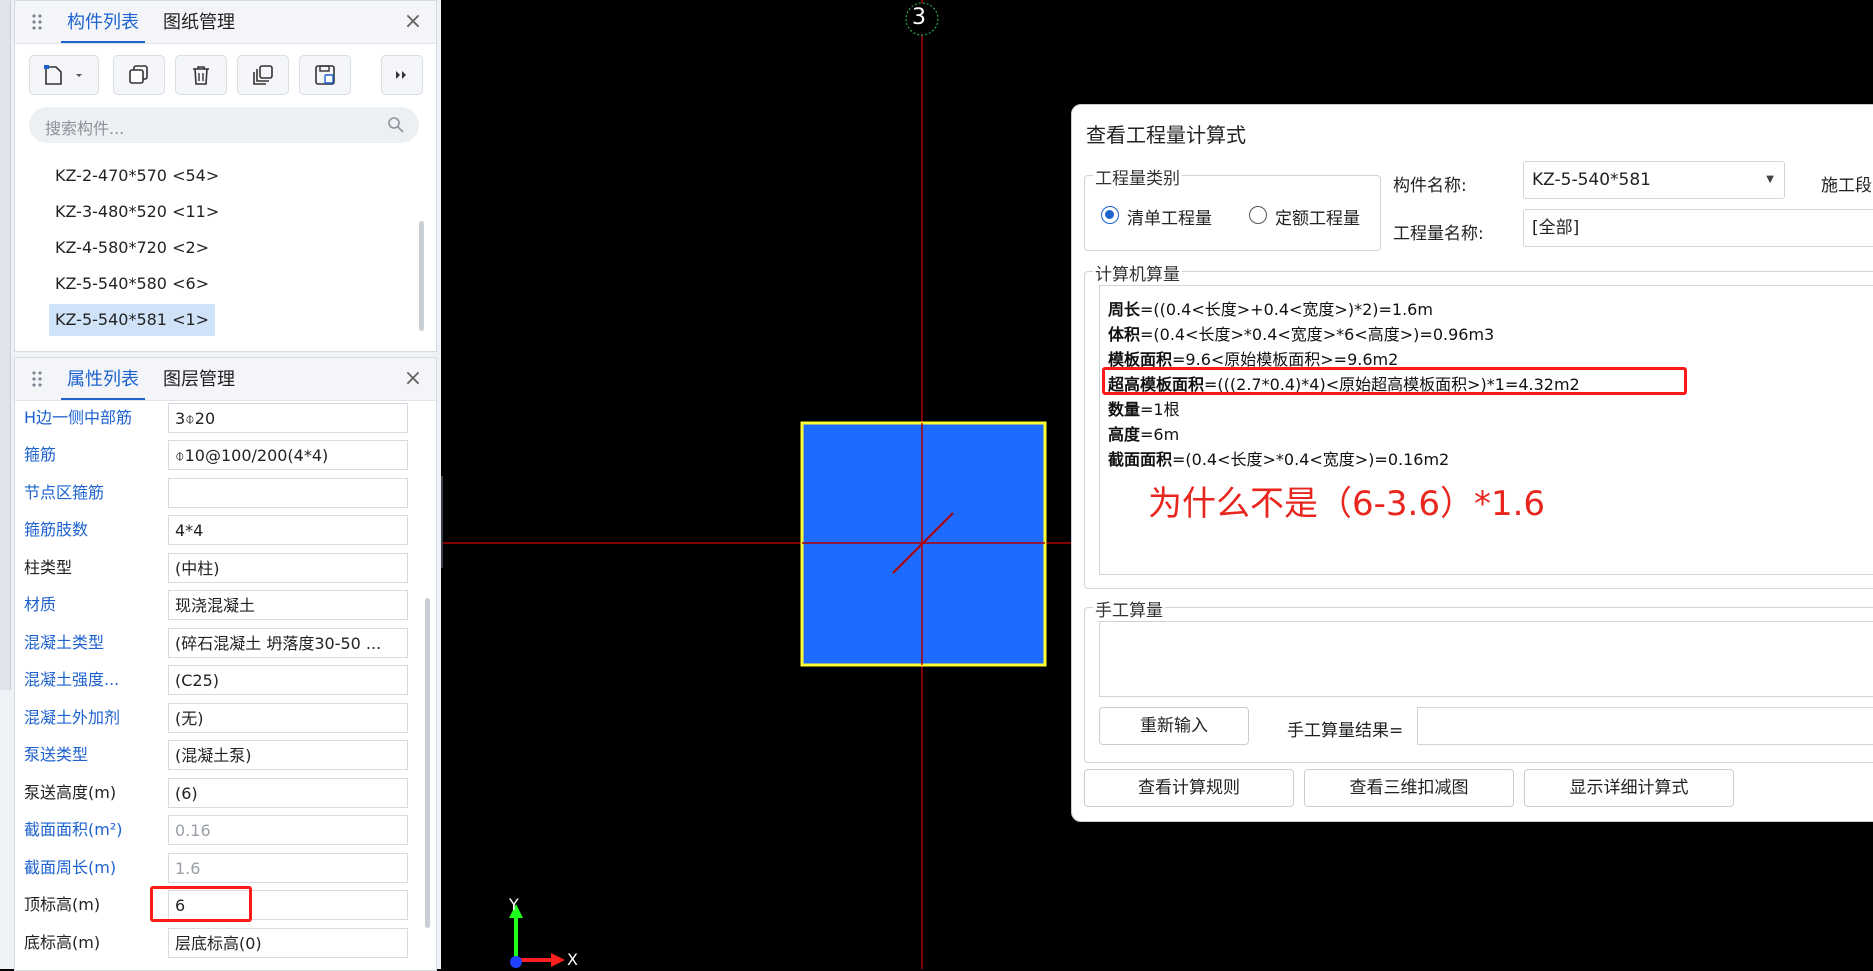 Image resolution: width=1873 pixels, height=971 pixels. I want to click on manual-result-label: 手工算量结果=, so click(1345, 731).